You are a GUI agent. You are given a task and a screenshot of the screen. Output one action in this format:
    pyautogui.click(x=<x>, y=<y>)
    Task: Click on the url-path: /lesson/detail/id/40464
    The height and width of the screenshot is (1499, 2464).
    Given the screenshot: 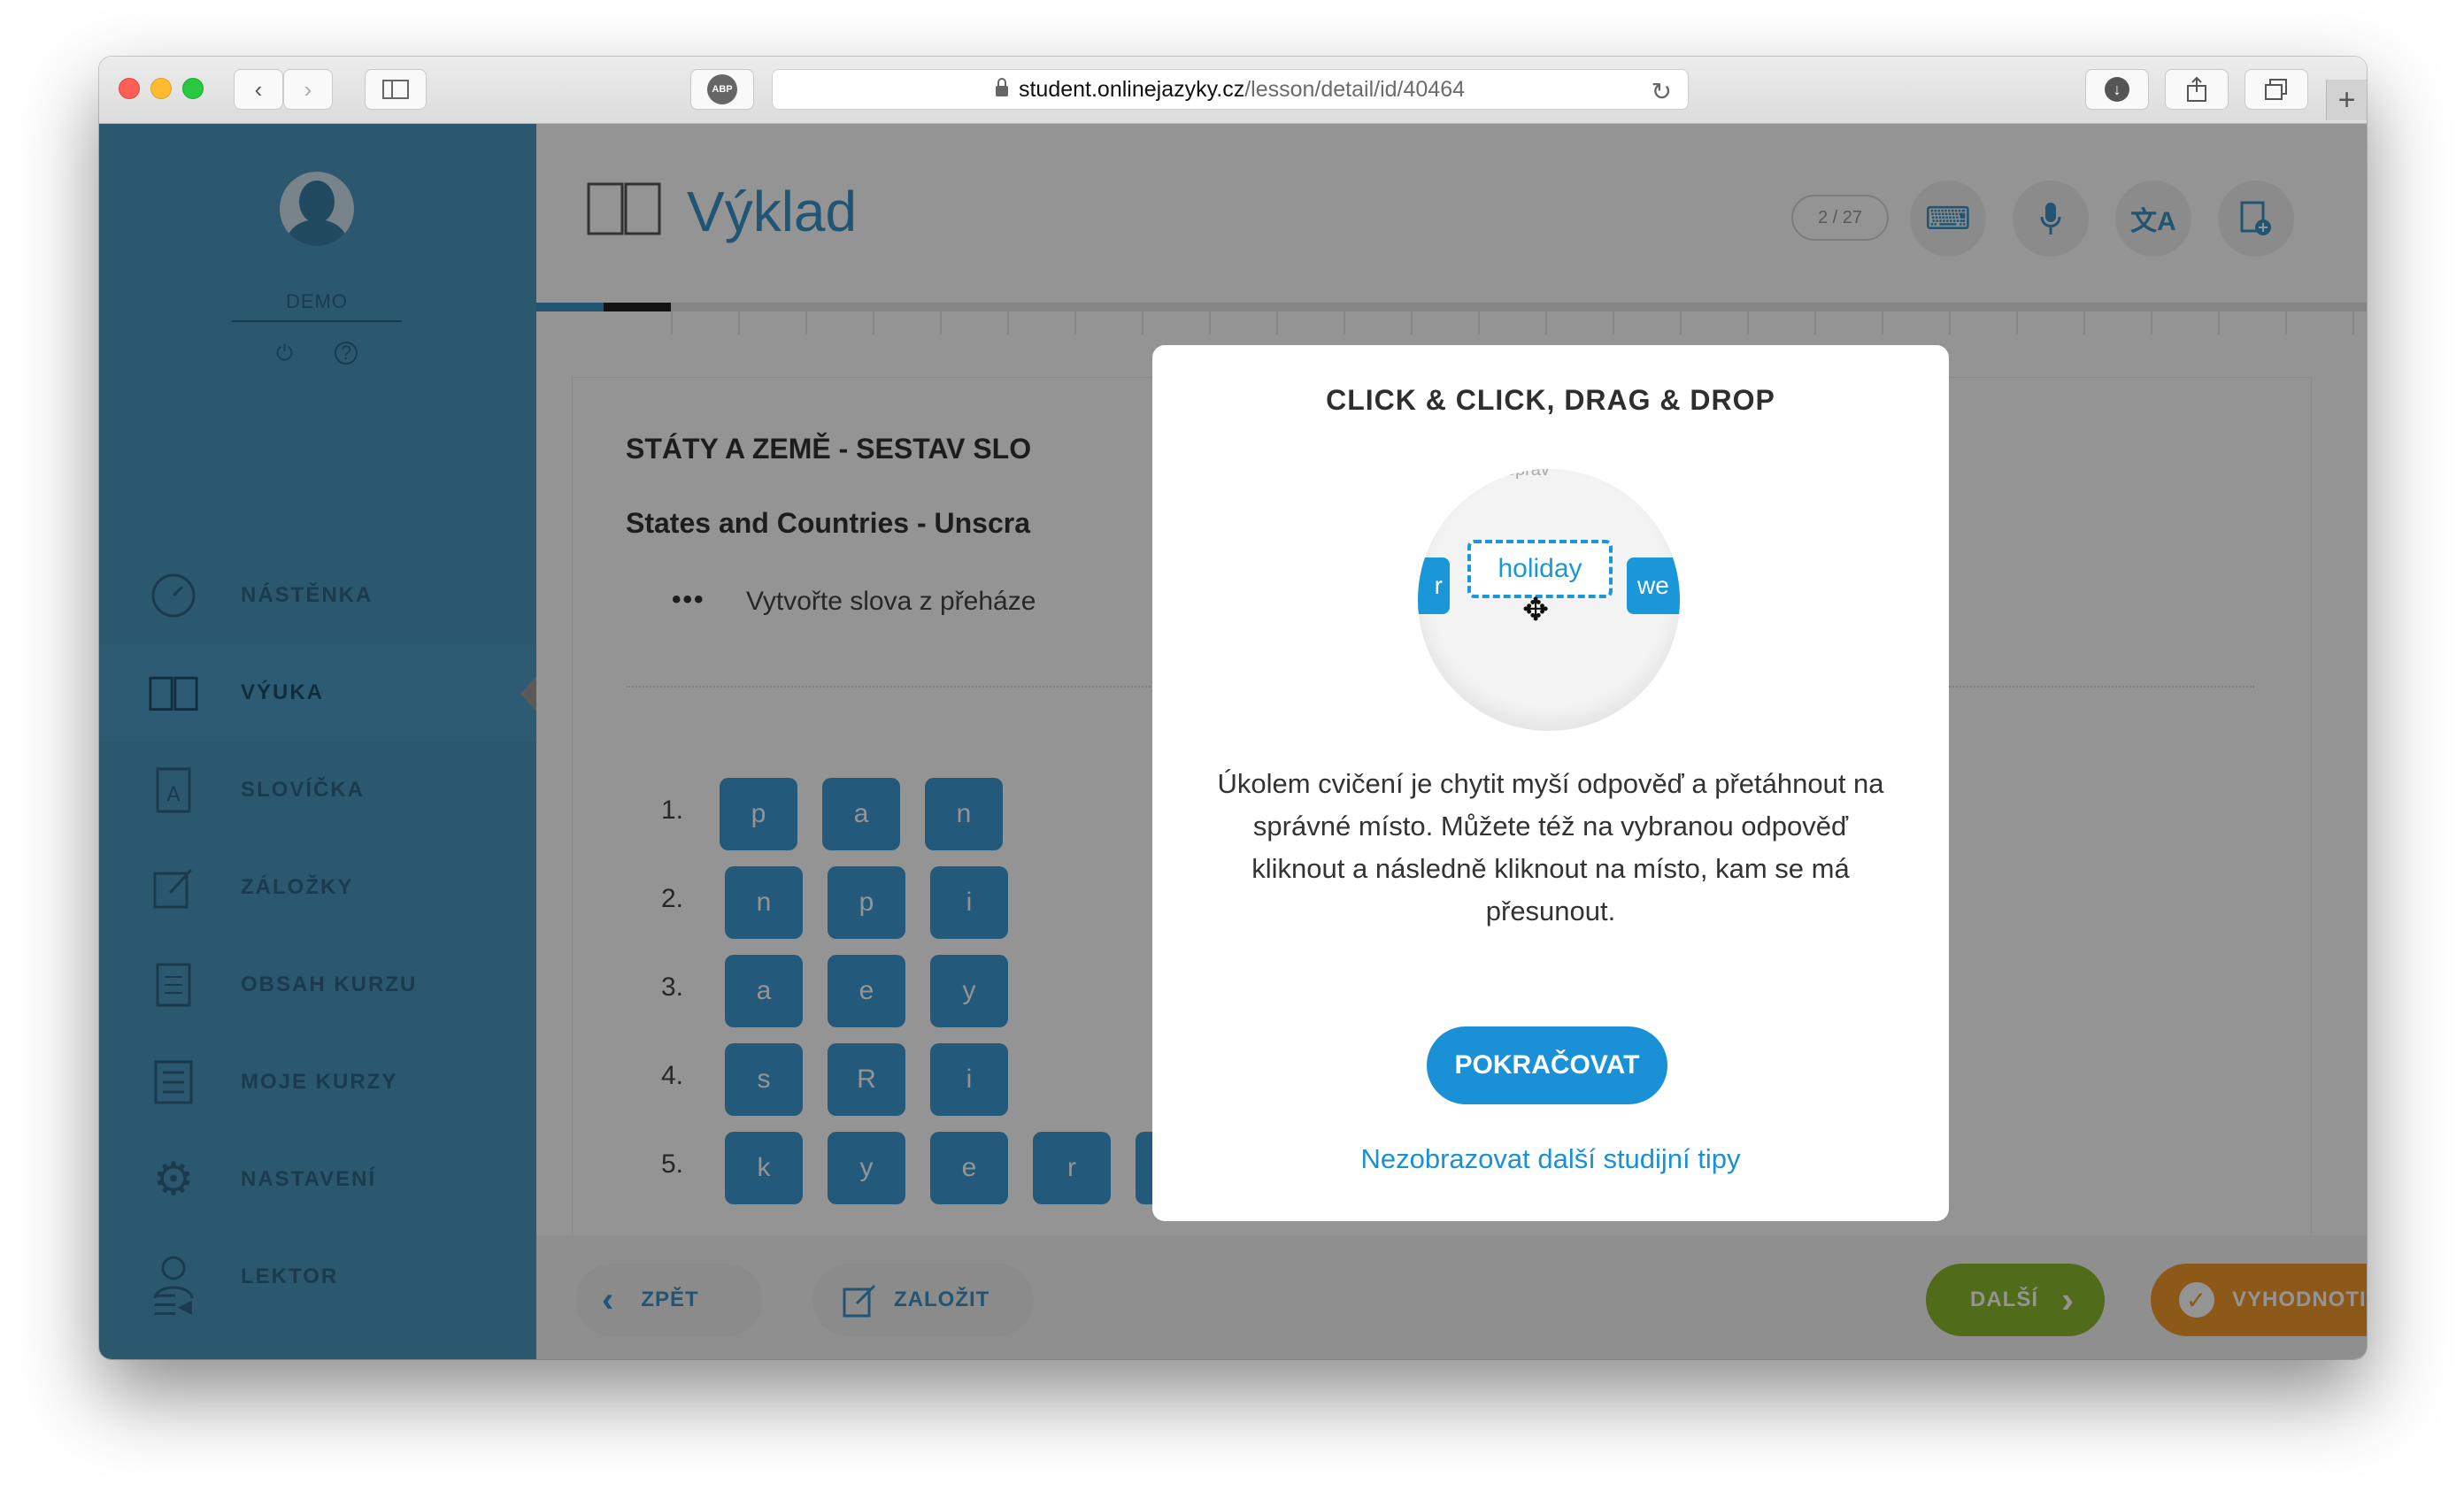 What is the action you would take?
    pyautogui.click(x=1355, y=89)
    